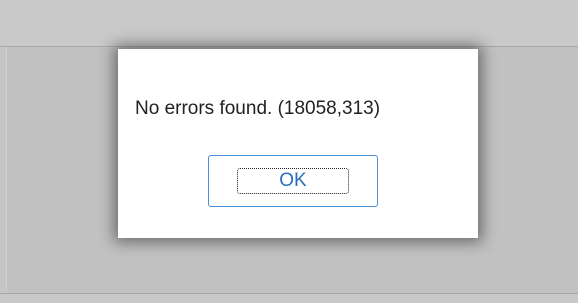 Image resolution: width=578 pixels, height=303 pixels. What do you see at coordinates (258, 108) in the screenshot?
I see `dialog-message: No errors found. (18058,313)` at bounding box center [258, 108].